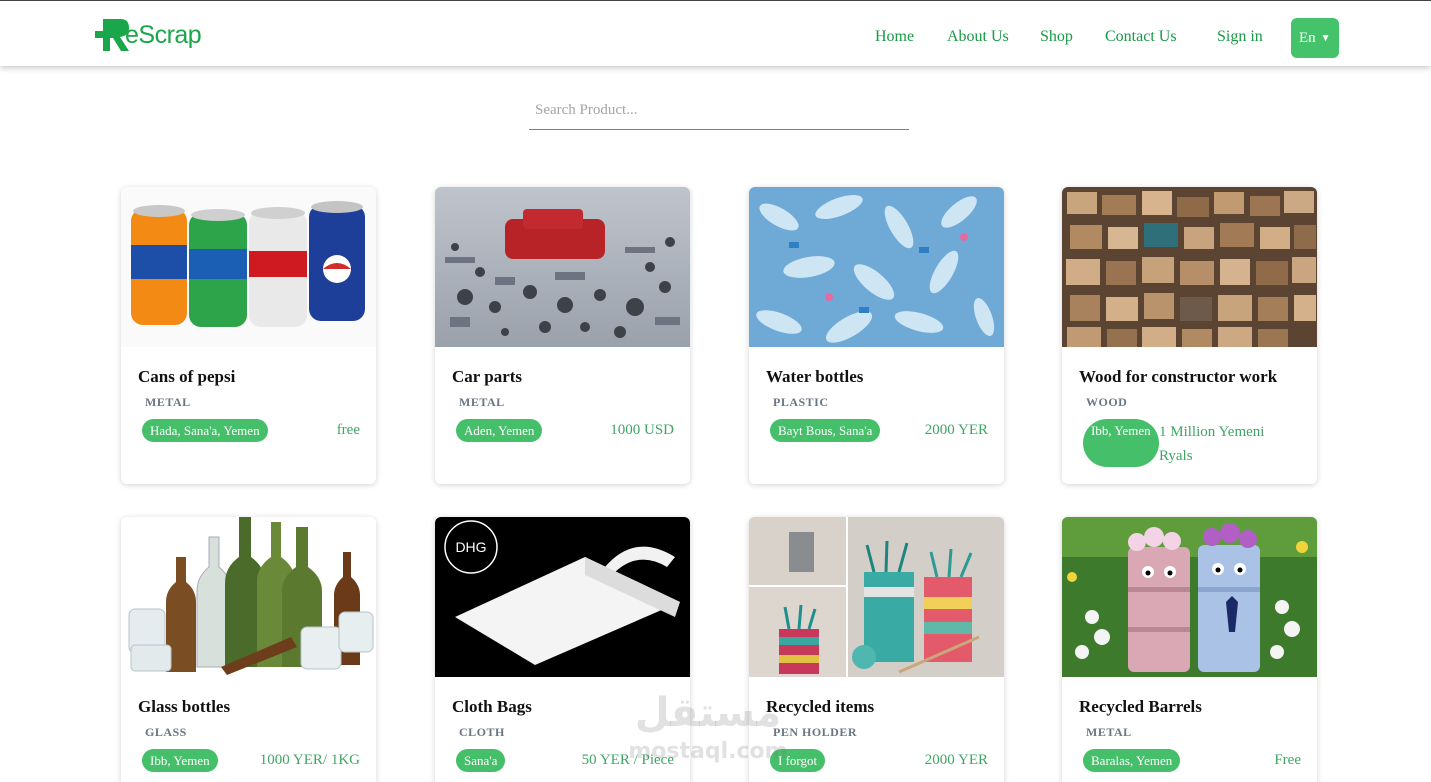 Image resolution: width=1431 pixels, height=782 pixels. Describe the element at coordinates (487, 376) in the screenshot. I see `product-title: Car parts` at that location.